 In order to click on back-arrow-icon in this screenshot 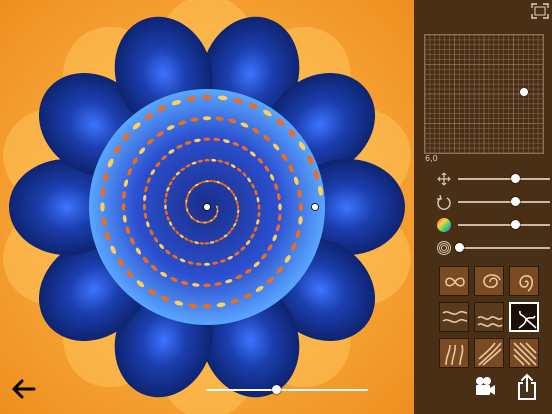, I will do `click(24, 389)`.